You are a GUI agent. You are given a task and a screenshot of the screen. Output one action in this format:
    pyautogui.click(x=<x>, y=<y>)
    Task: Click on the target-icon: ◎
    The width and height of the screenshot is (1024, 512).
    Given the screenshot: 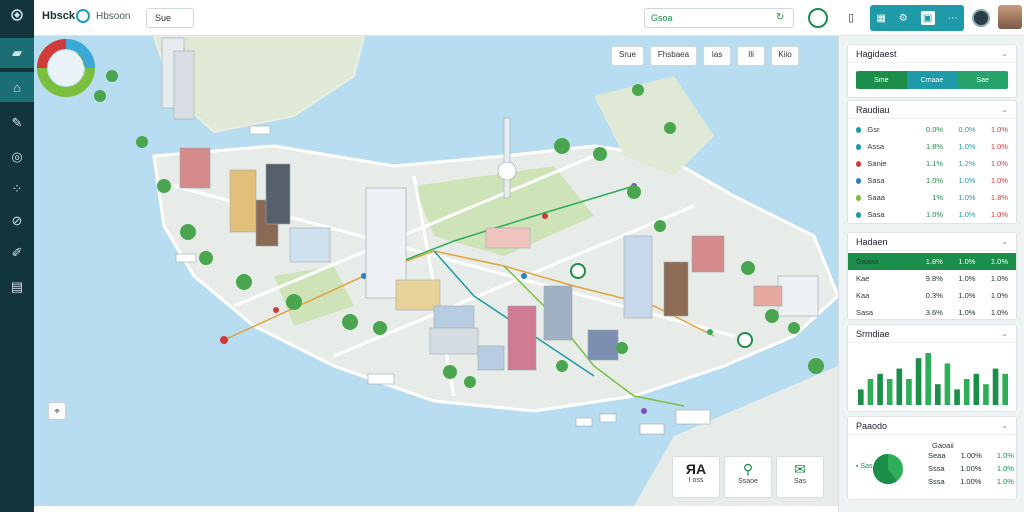 What is the action you would take?
    pyautogui.click(x=17, y=157)
    